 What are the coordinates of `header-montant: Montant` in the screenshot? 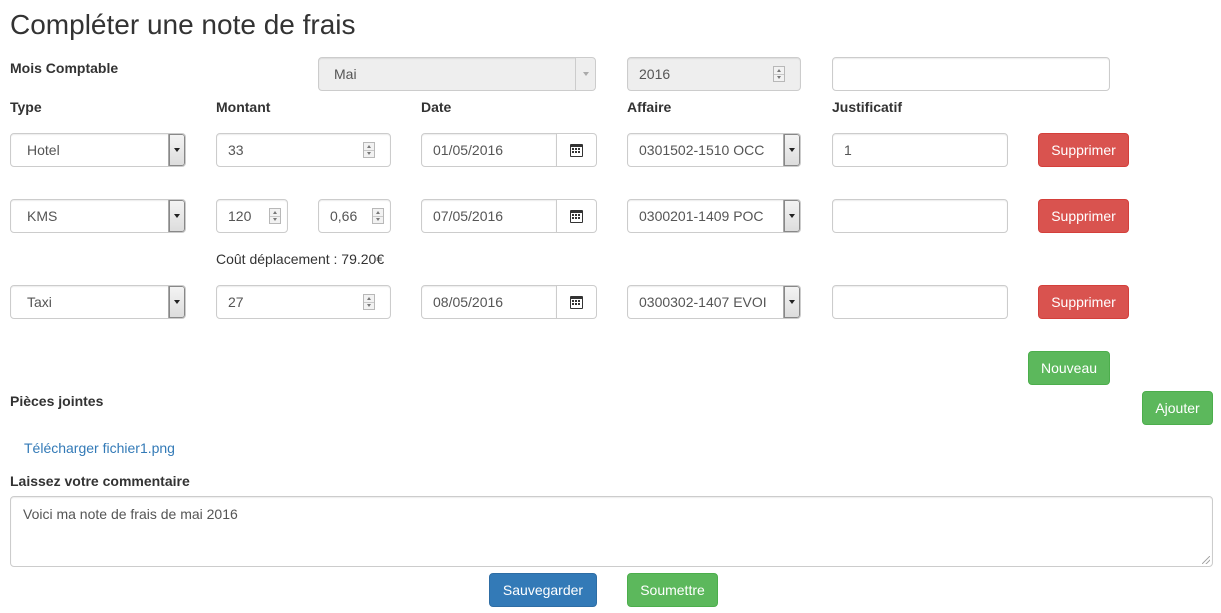 It's located at (243, 107).